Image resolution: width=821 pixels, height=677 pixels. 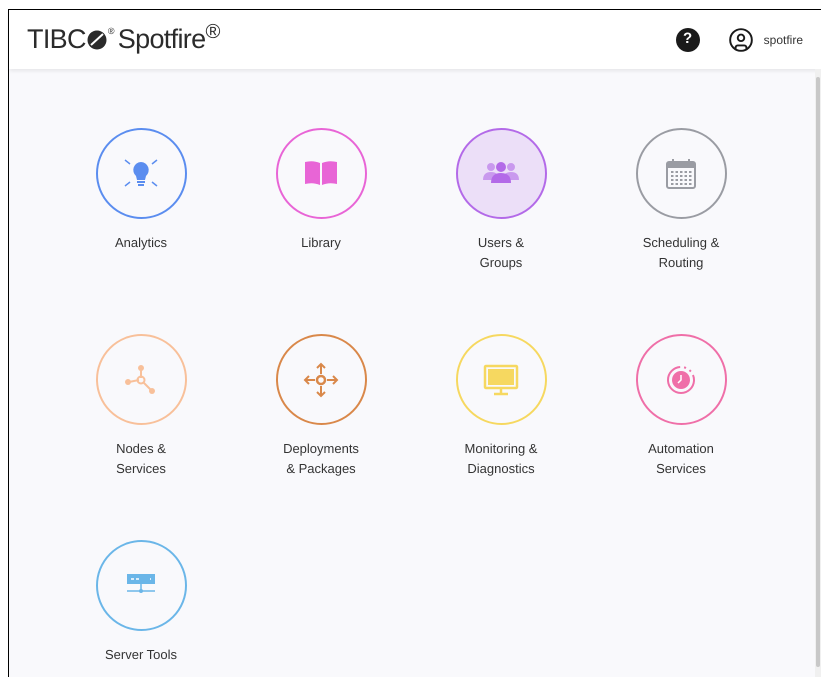 I want to click on tile-label: Library, so click(x=321, y=243).